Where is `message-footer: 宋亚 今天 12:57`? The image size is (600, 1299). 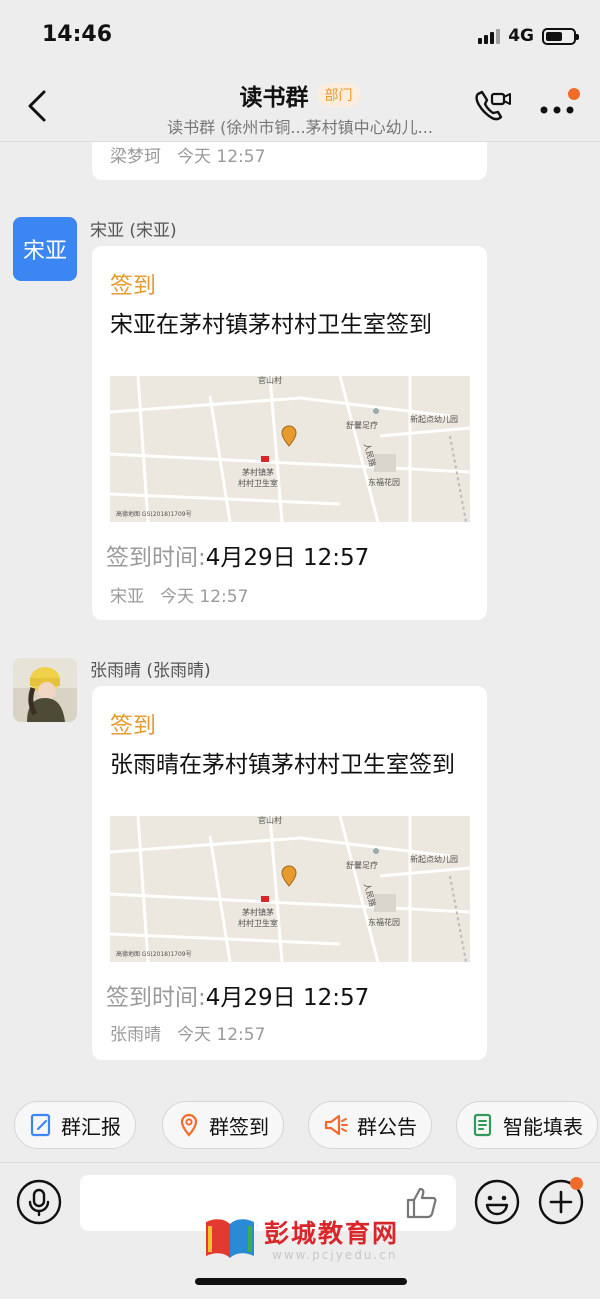
message-footer: 宋亚 今天 12:57 is located at coordinates (179, 594).